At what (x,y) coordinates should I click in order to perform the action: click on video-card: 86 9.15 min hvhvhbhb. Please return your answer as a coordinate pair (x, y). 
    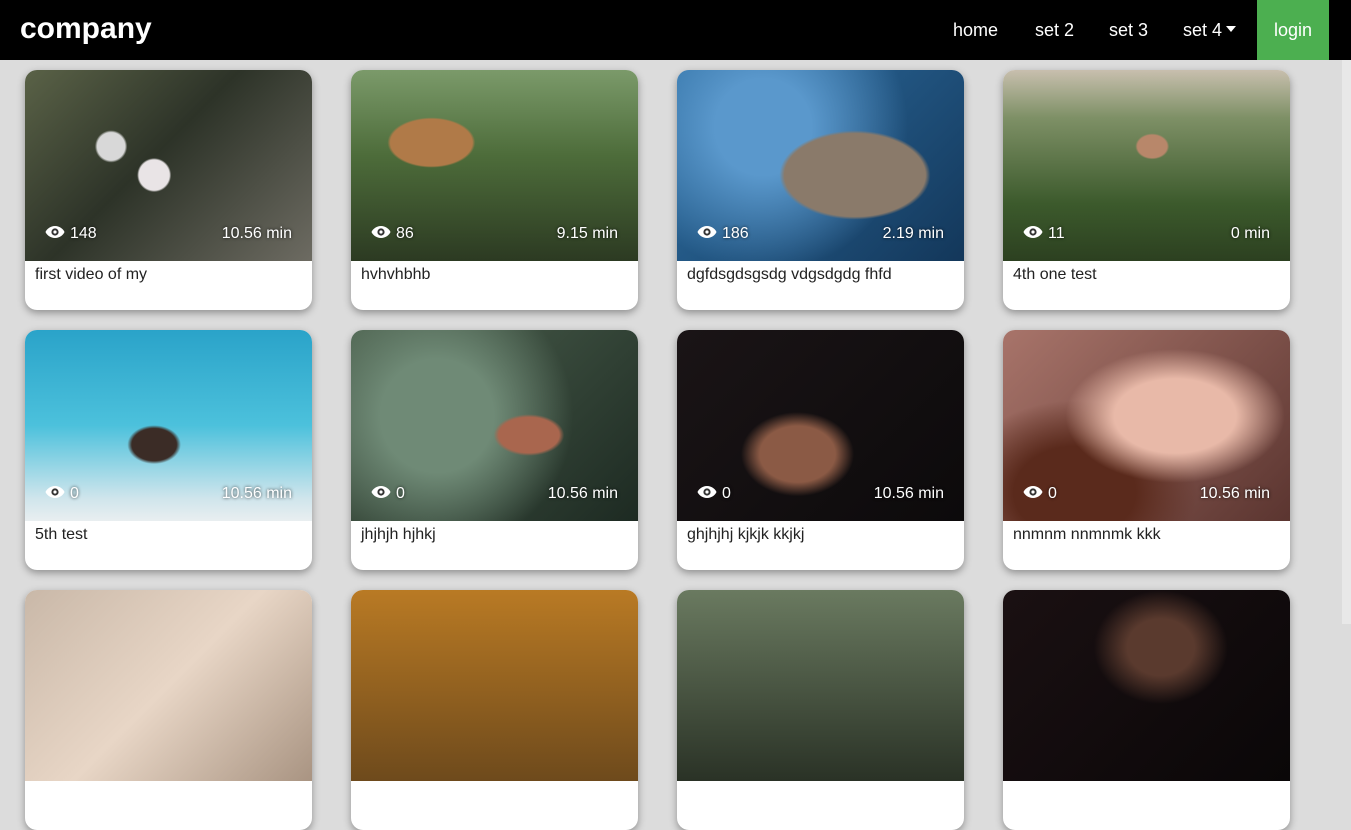
    Looking at the image, I should click on (494, 190).